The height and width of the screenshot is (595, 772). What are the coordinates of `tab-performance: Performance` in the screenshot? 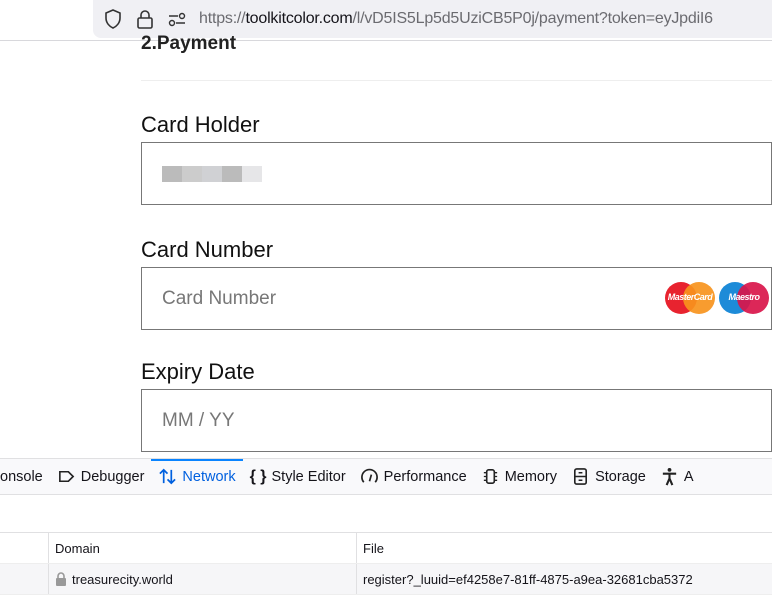 It's located at (413, 477).